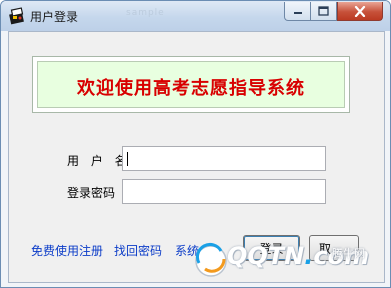  Describe the element at coordinates (54, 17) in the screenshot. I see `window-title: 用户登录` at that location.